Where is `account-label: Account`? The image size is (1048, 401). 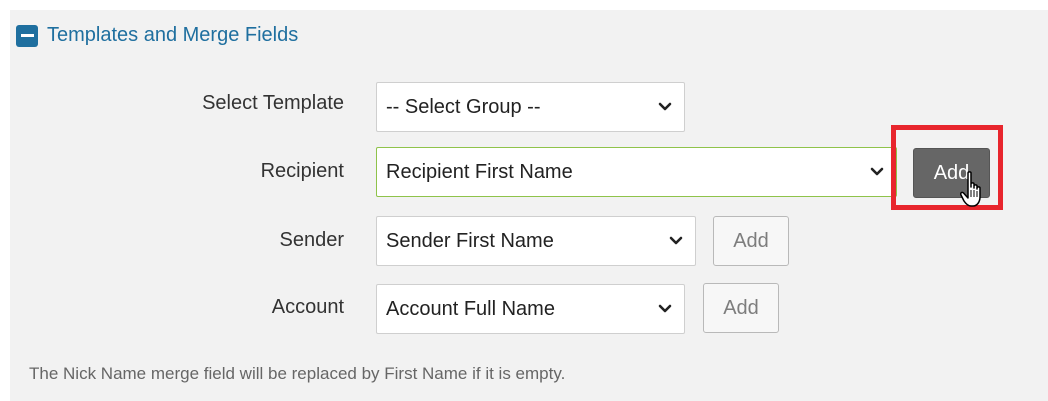
account-label: Account is located at coordinates (307, 307).